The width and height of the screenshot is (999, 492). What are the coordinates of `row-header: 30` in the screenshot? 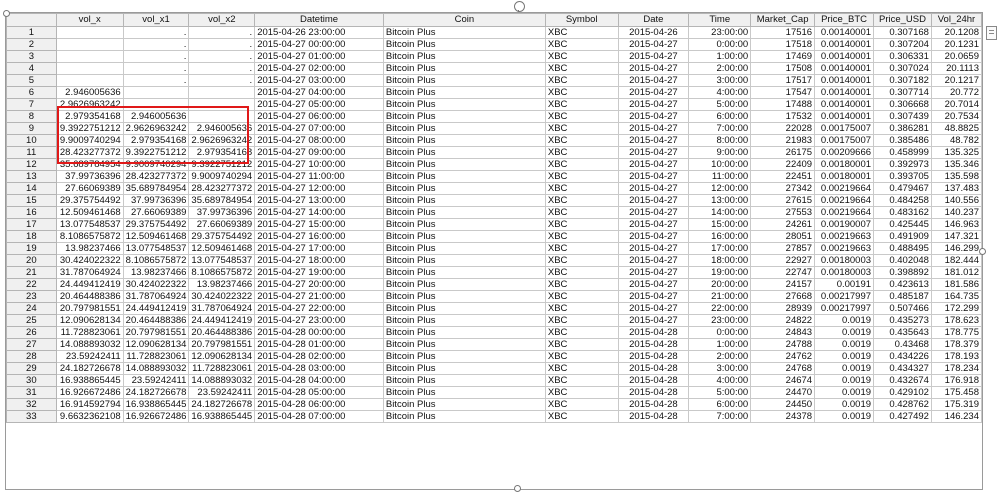 It's located at (31, 380).